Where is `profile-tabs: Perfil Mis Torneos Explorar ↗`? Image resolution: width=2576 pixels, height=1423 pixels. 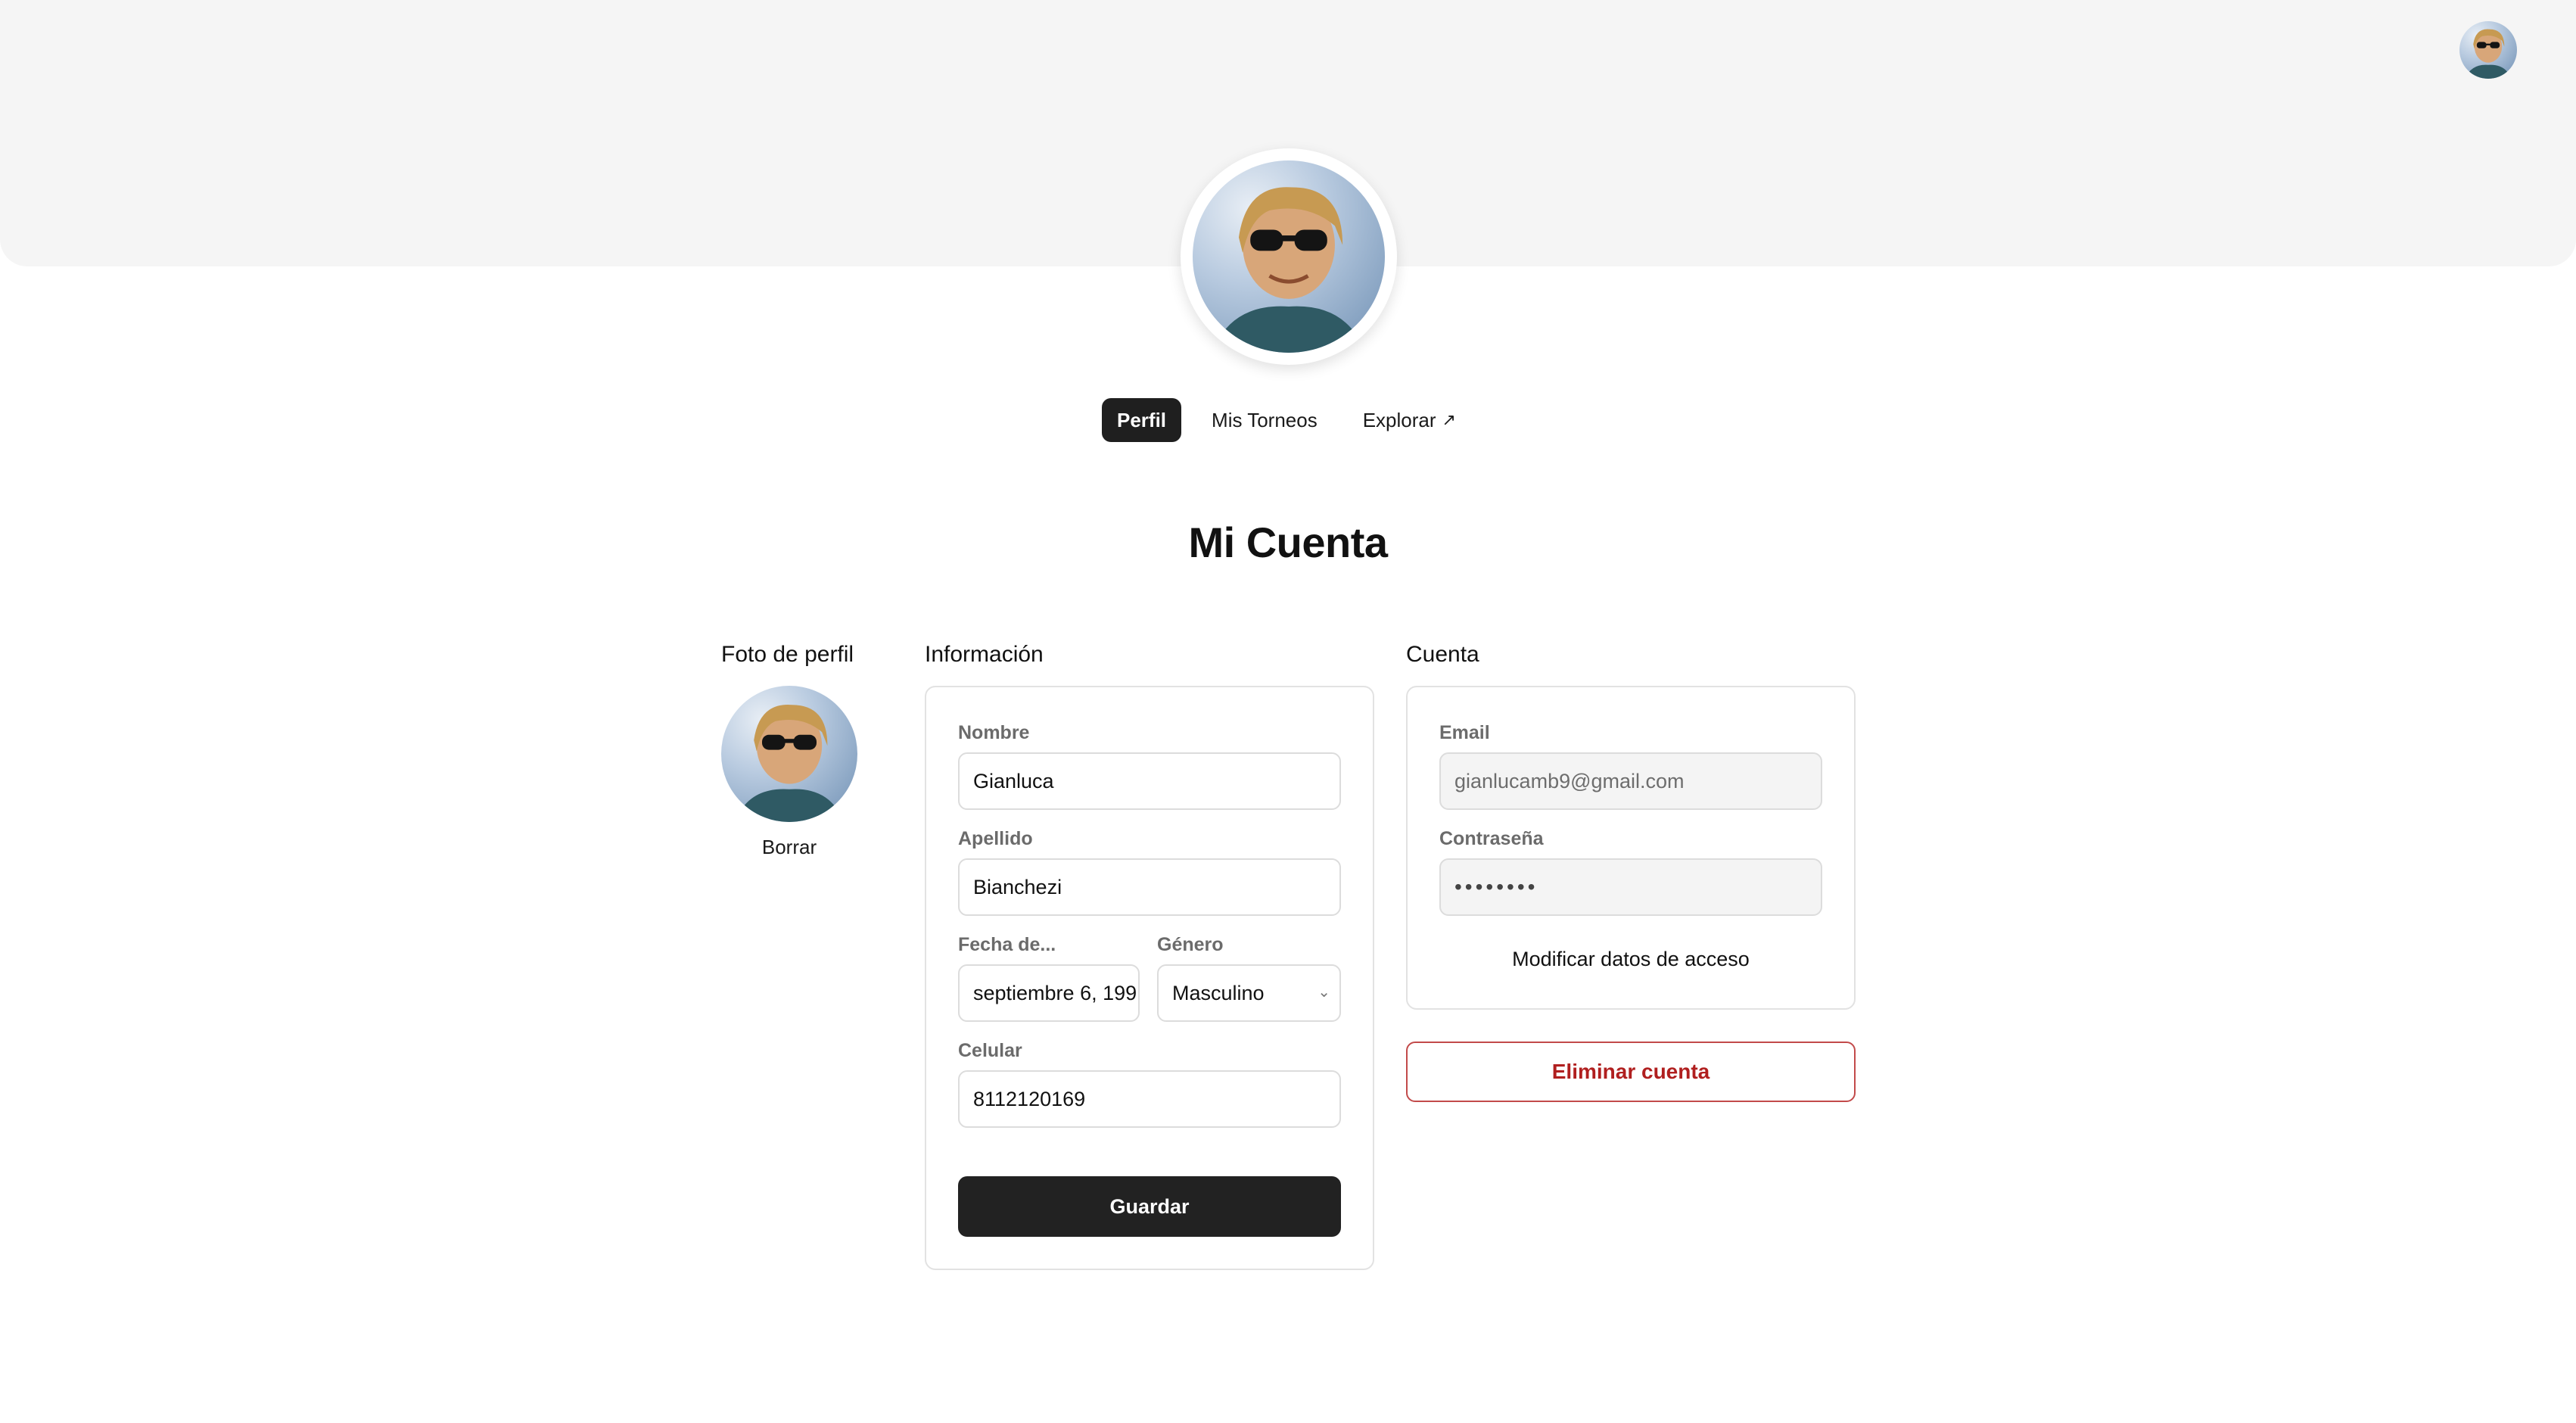 profile-tabs: Perfil Mis Torneos Explorar ↗ is located at coordinates (1294, 420).